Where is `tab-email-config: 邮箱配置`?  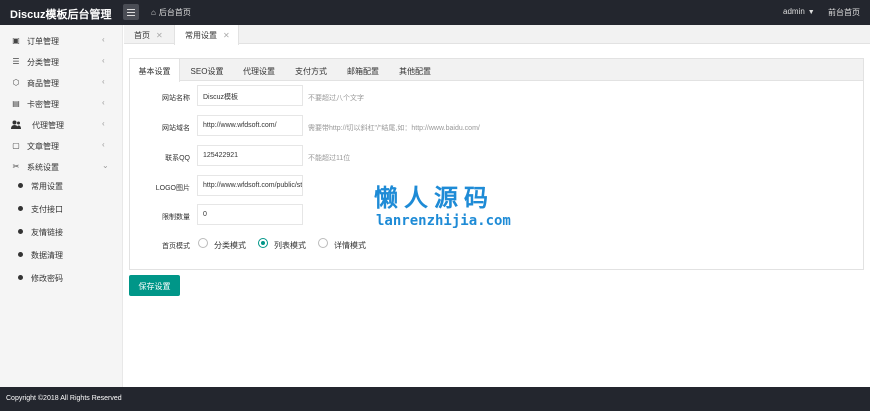 tab-email-config: 邮箱配置 is located at coordinates (363, 70).